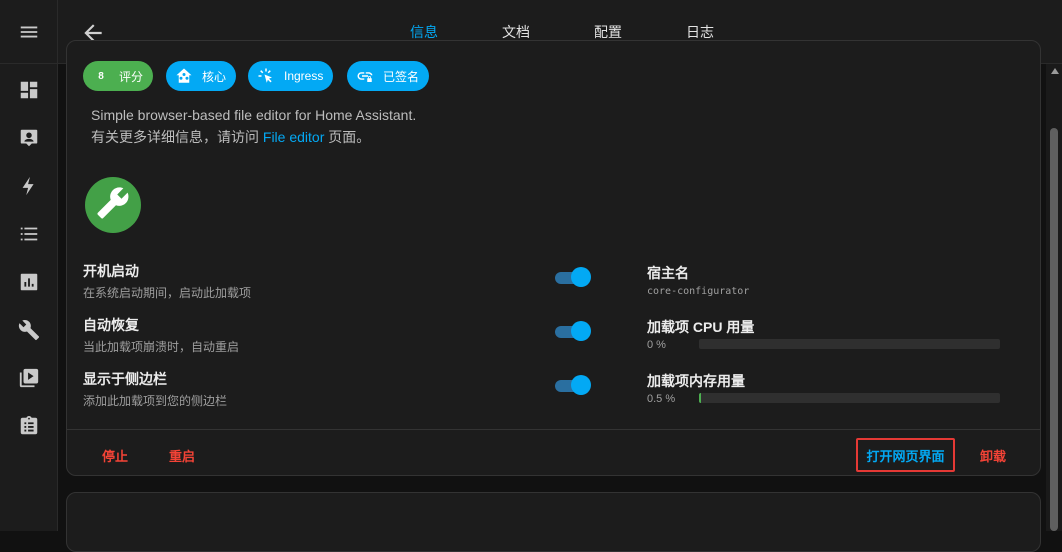 This screenshot has width=1062, height=552. What do you see at coordinates (696, 381) in the screenshot?
I see `memory-usage-label: 加载项内存用量` at bounding box center [696, 381].